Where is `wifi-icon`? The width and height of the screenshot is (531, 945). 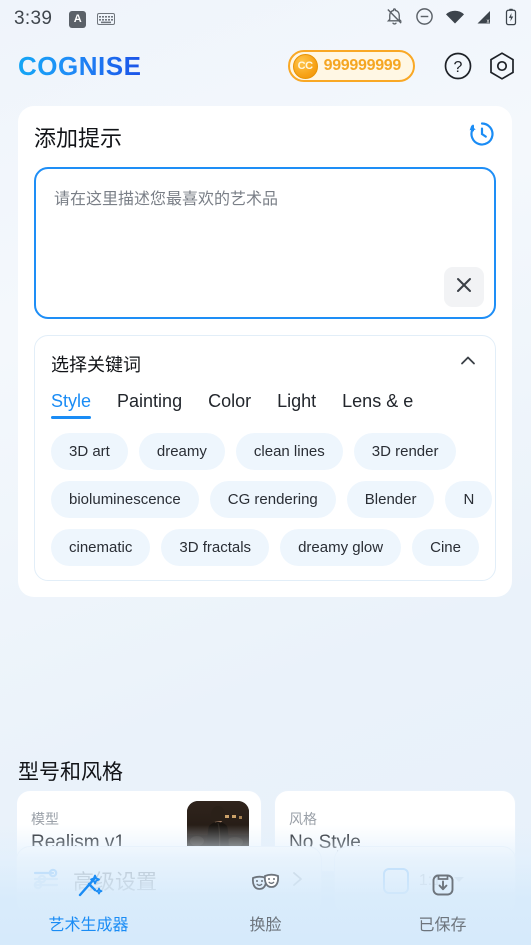
wifi-icon is located at coordinates (455, 19).